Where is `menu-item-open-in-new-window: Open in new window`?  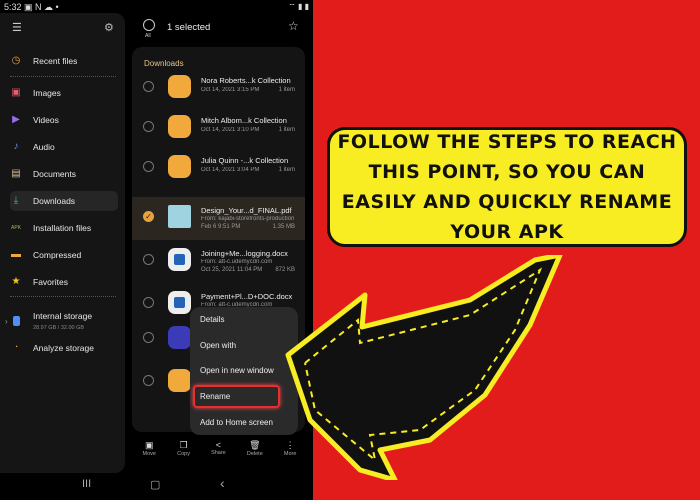 menu-item-open-in-new-window: Open in new window is located at coordinates (237, 370).